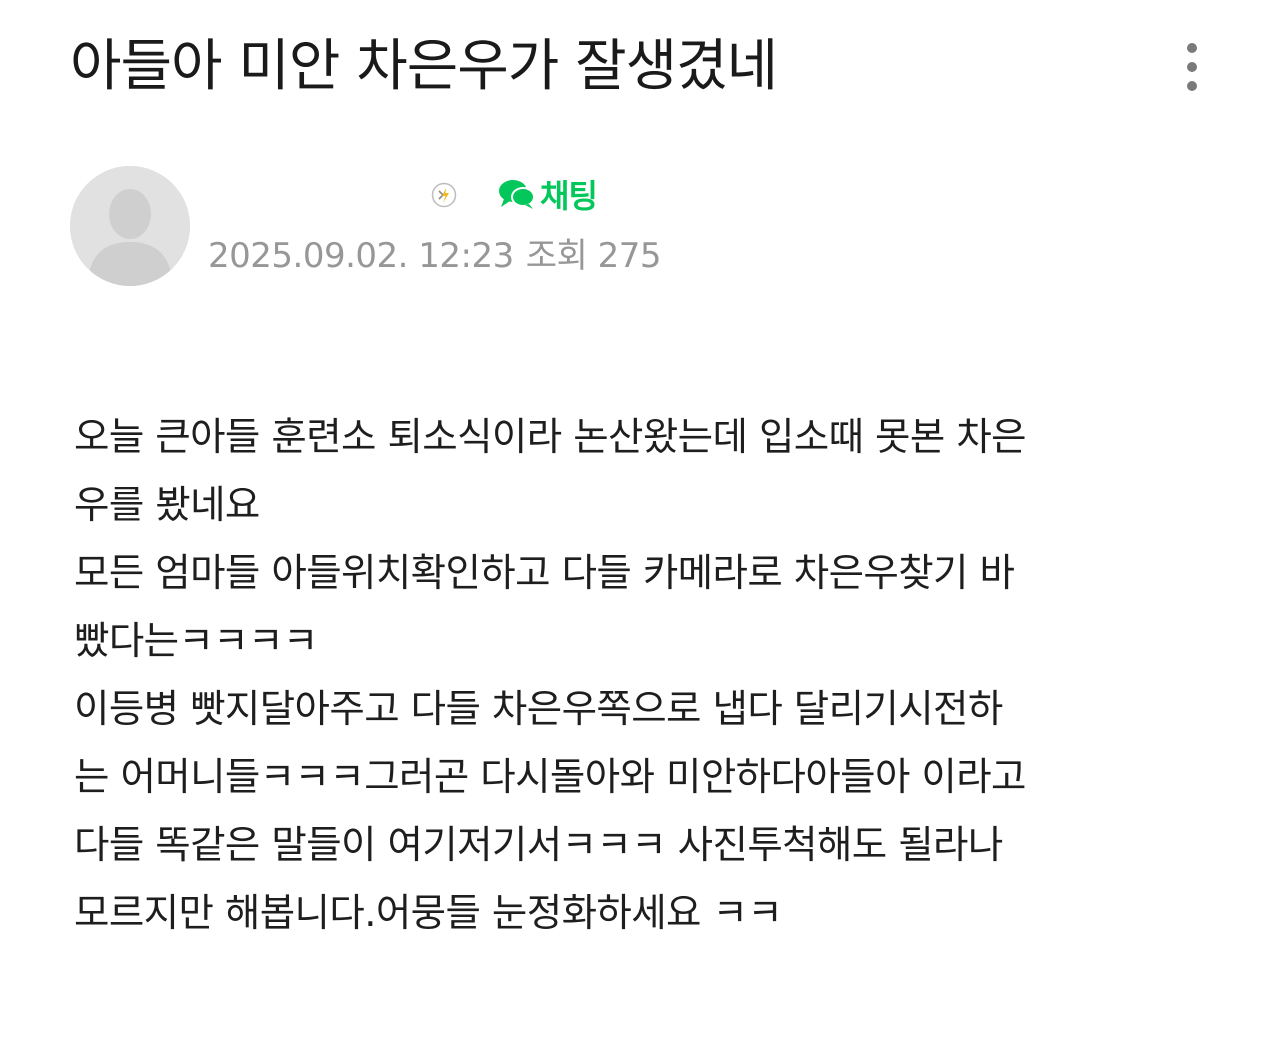  What do you see at coordinates (550, 777) in the screenshot?
I see `body-line: 는 어머니들ㅋㅋㅋ그러곤 다시돌아와 미안하다아들아 이라고` at bounding box center [550, 777].